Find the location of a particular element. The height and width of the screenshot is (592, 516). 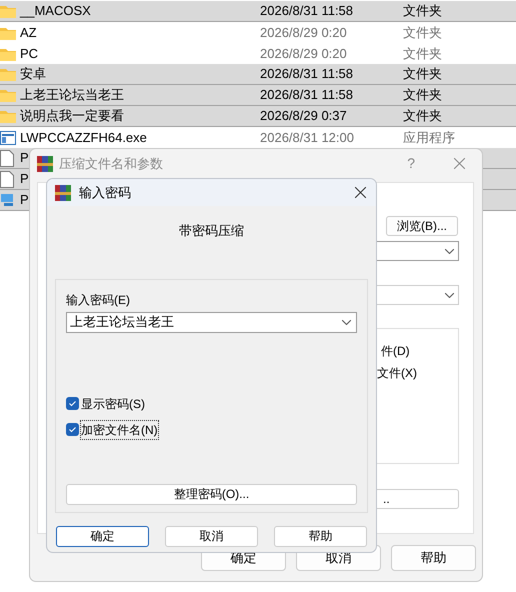

file-name: 上老王论坛当老王 is located at coordinates (72, 95).